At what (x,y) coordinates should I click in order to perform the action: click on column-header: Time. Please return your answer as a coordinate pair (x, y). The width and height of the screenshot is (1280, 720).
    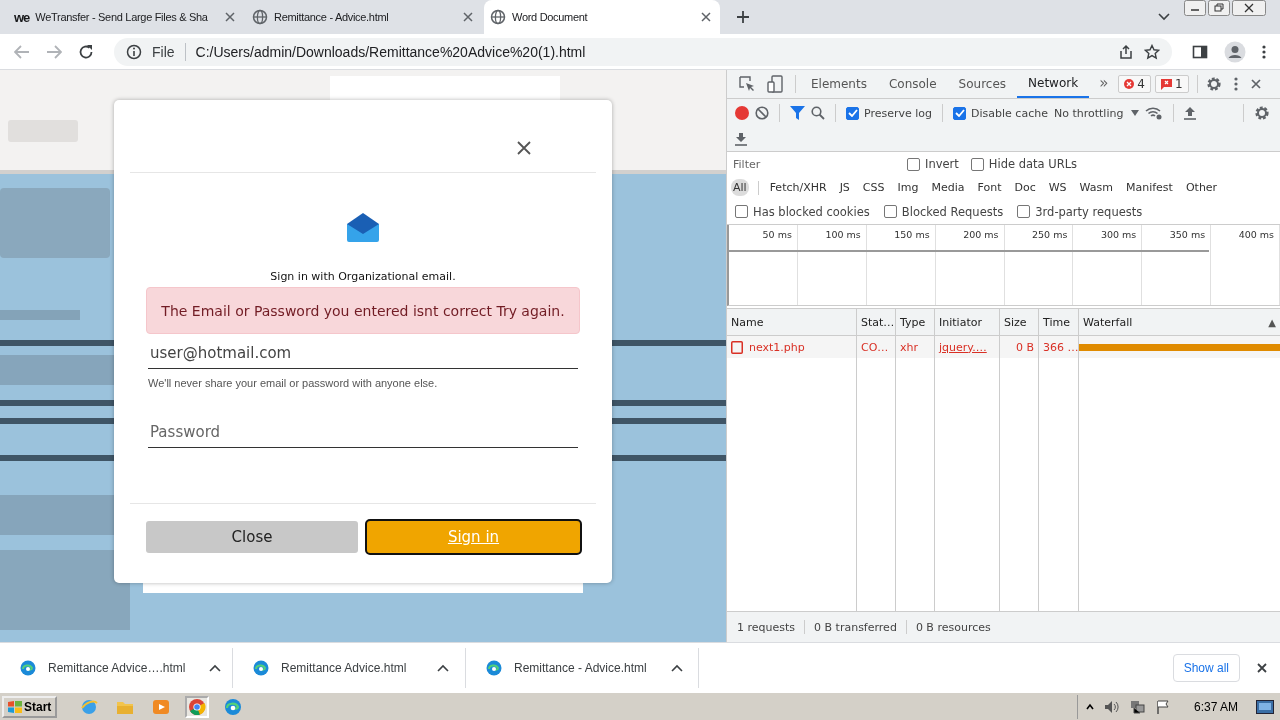
    Looking at the image, I should click on (1056, 322).